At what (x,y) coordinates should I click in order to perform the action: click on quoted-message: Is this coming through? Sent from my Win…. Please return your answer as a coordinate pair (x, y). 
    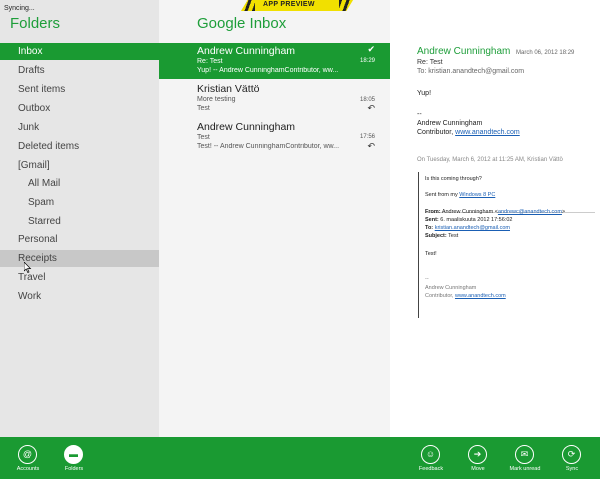
    Looking at the image, I should click on (508, 245).